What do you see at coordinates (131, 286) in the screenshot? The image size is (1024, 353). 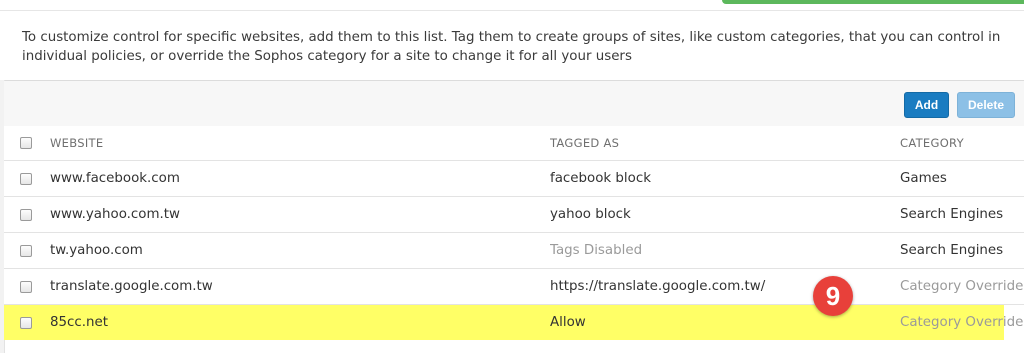 I see `website-cell: translate.google.com.tw` at bounding box center [131, 286].